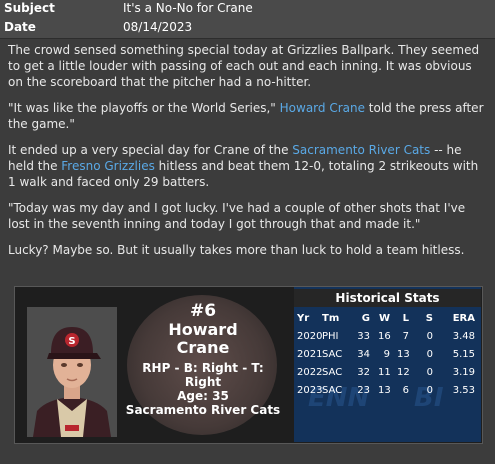 Image resolution: width=495 pixels, height=464 pixels. Describe the element at coordinates (20, 27) in the screenshot. I see `date-label: Date` at that location.